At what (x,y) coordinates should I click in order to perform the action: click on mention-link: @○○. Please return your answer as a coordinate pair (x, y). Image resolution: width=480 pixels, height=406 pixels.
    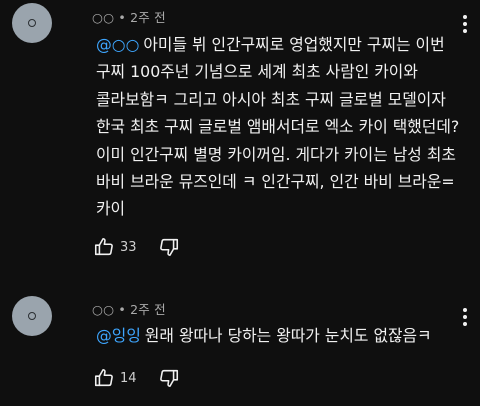
    Looking at the image, I should click on (117, 44).